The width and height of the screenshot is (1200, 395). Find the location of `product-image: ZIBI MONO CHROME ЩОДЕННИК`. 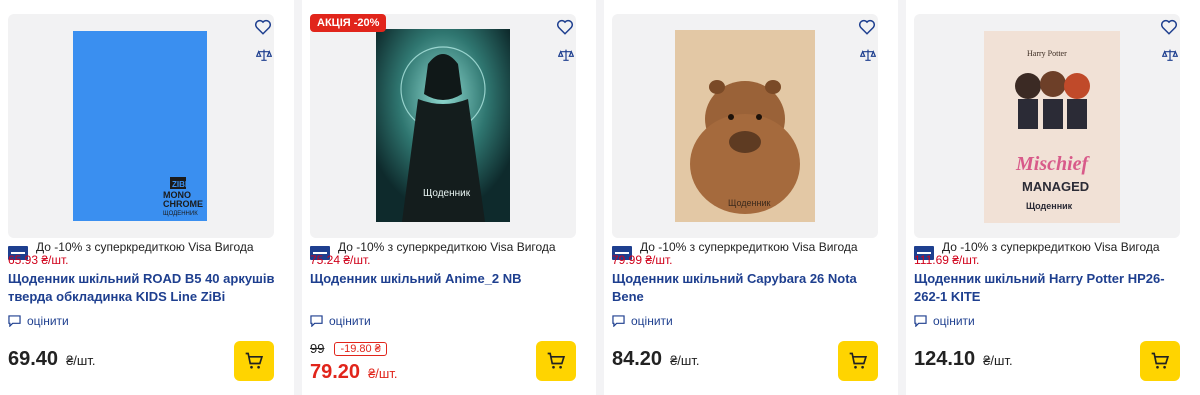

product-image: ZIBI MONO CHROME ЩОДЕННИК is located at coordinates (141, 126).